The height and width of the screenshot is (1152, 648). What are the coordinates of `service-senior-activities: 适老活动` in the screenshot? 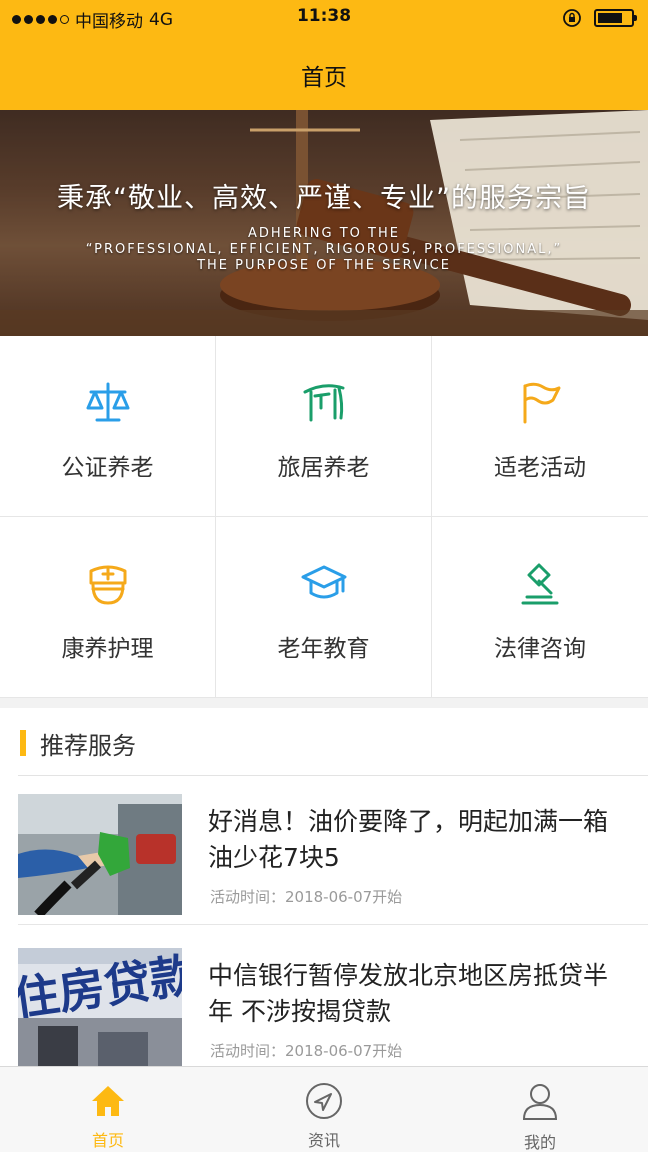 It's located at (540, 426).